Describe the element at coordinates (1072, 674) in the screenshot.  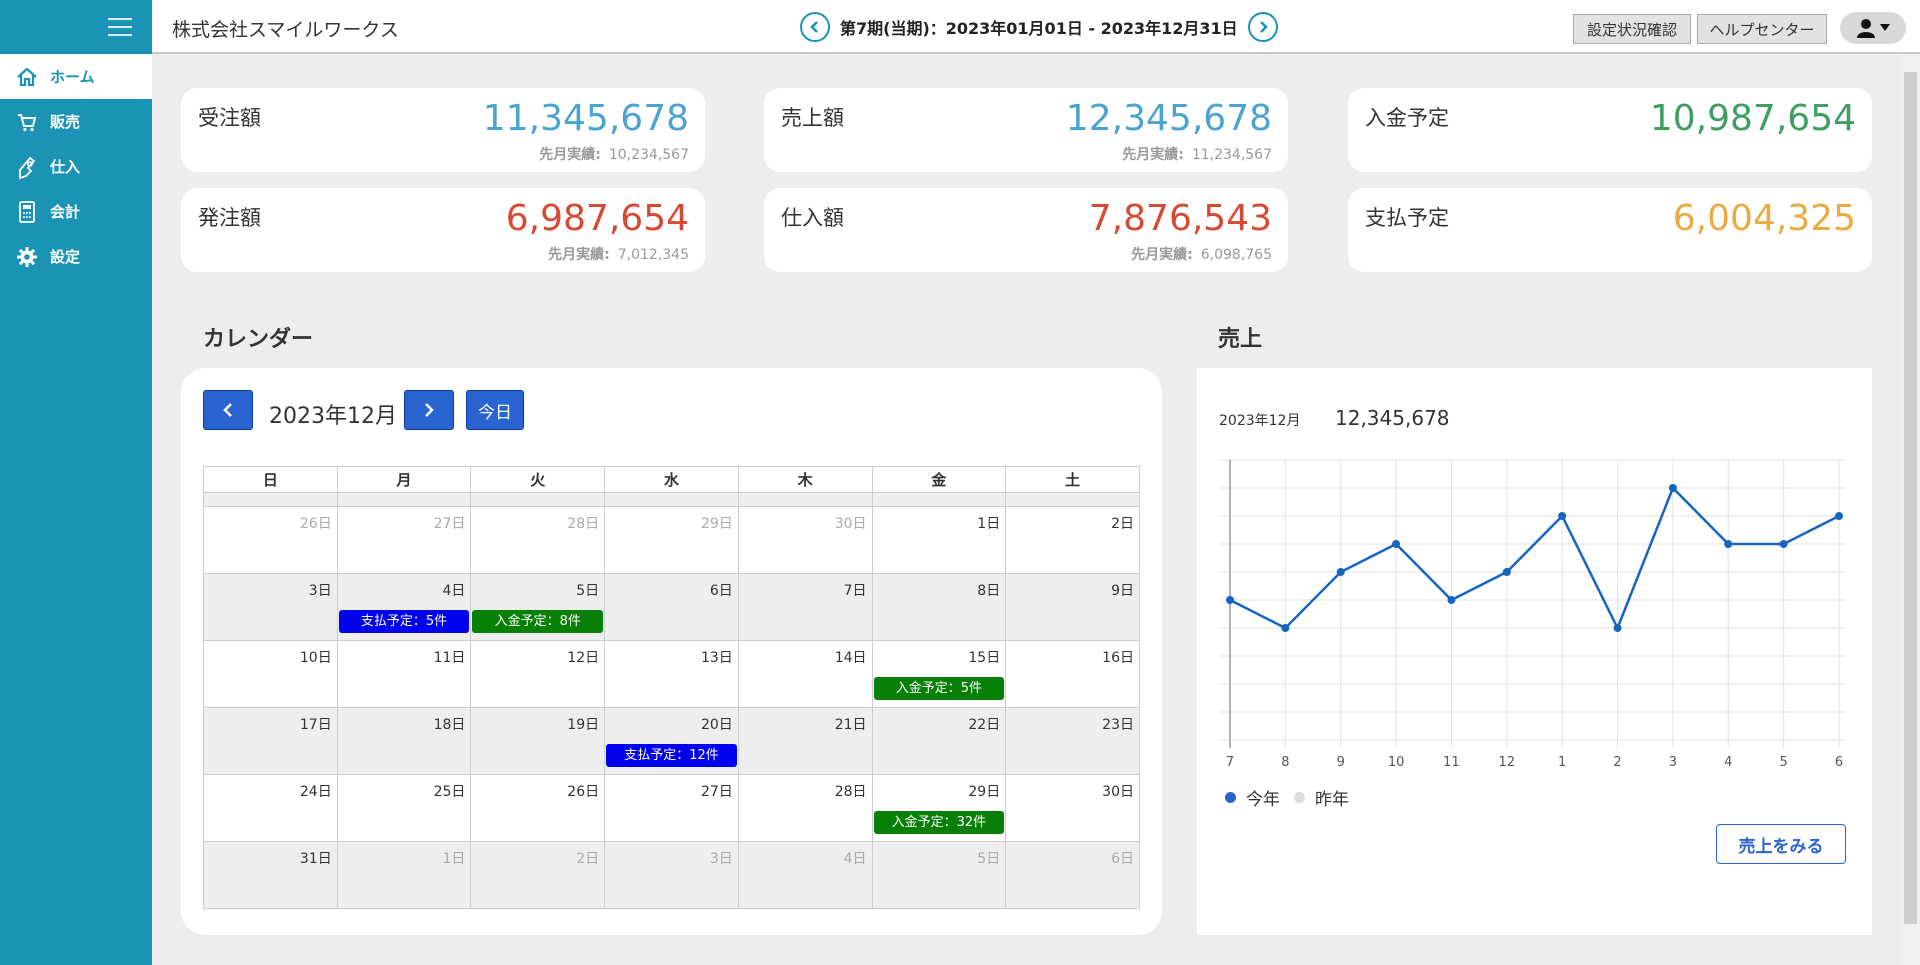
I see `calendar-day-cell: 16日` at that location.